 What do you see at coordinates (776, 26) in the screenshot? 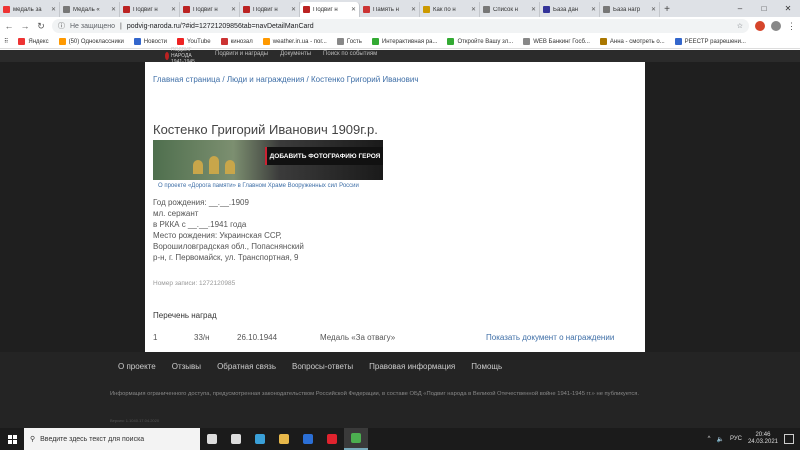
I see `profile-avatar` at bounding box center [776, 26].